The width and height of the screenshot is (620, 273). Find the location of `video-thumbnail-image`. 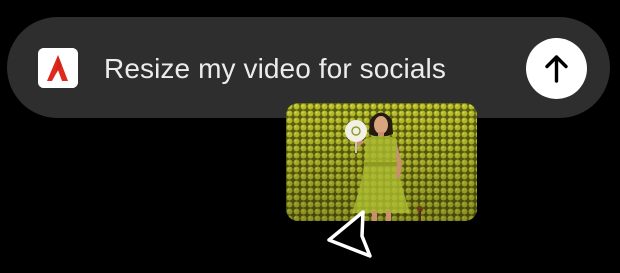

video-thumbnail-image is located at coordinates (381, 162).